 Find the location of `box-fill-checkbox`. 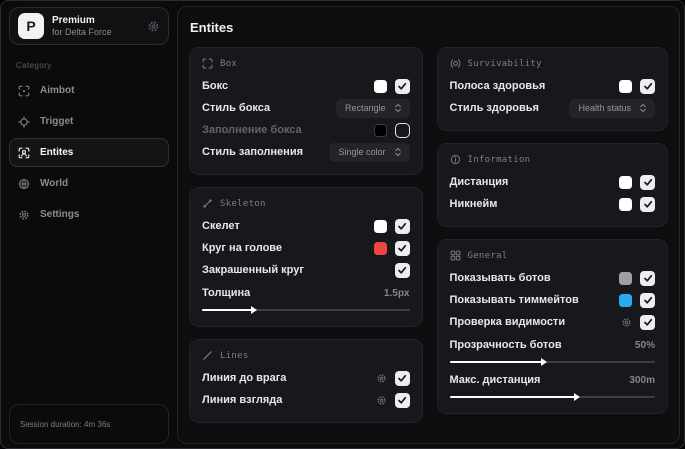

box-fill-checkbox is located at coordinates (402, 130).